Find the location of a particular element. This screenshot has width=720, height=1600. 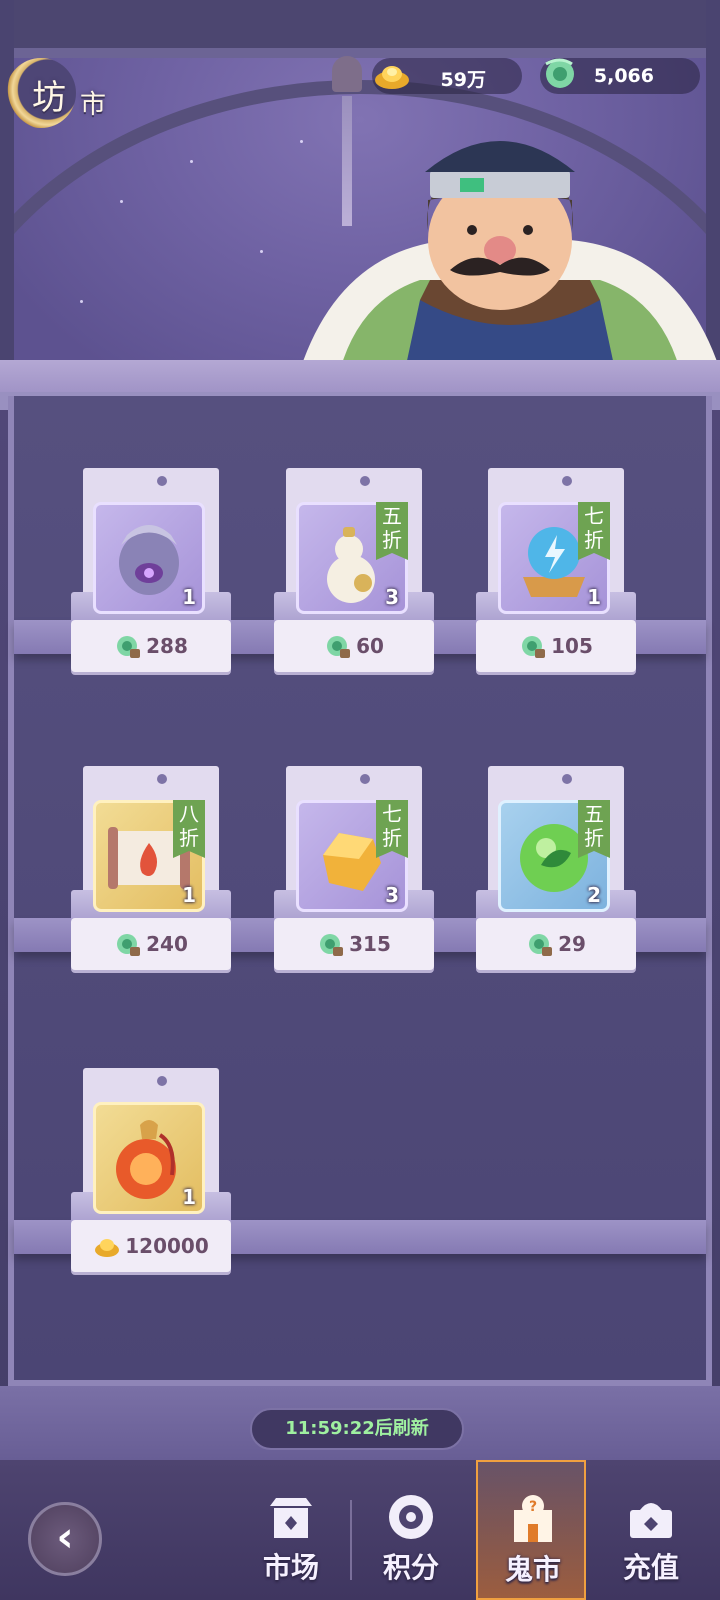

item-price: 105 is located at coordinates (572, 646).